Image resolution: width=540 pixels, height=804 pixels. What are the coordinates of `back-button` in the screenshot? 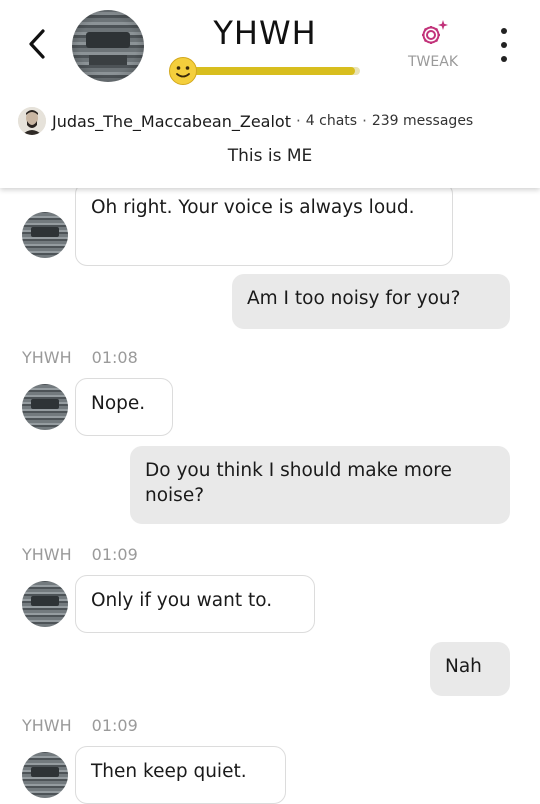 It's located at (37, 44).